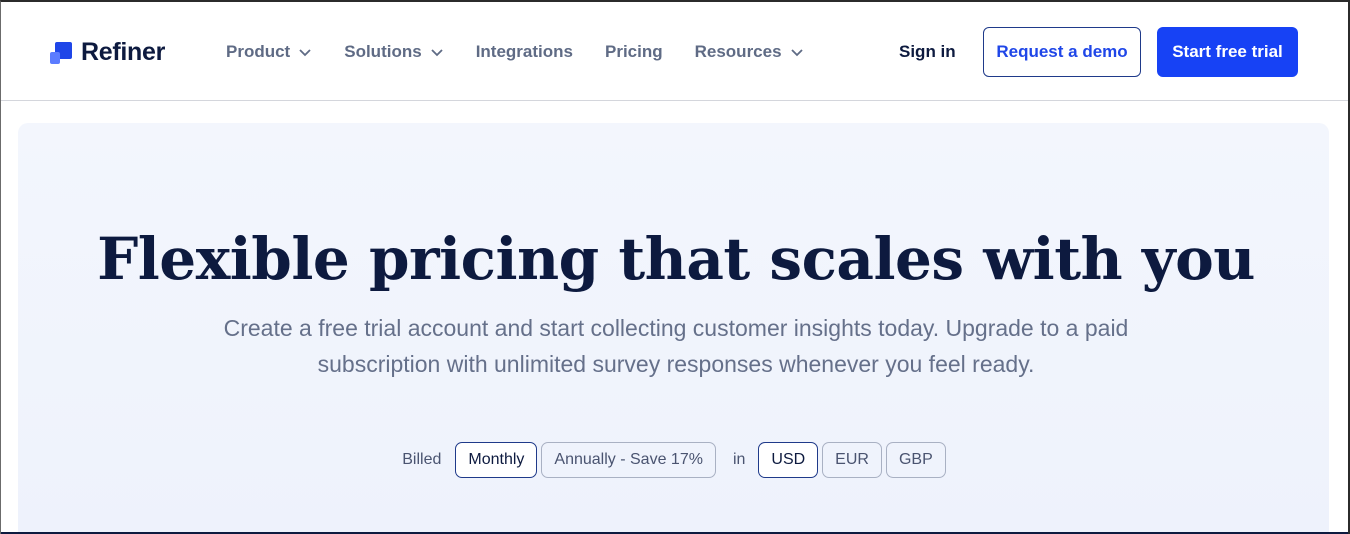 This screenshot has width=1350, height=534. What do you see at coordinates (496, 460) in the screenshot?
I see `billing-monthly-toggle: Monthly` at bounding box center [496, 460].